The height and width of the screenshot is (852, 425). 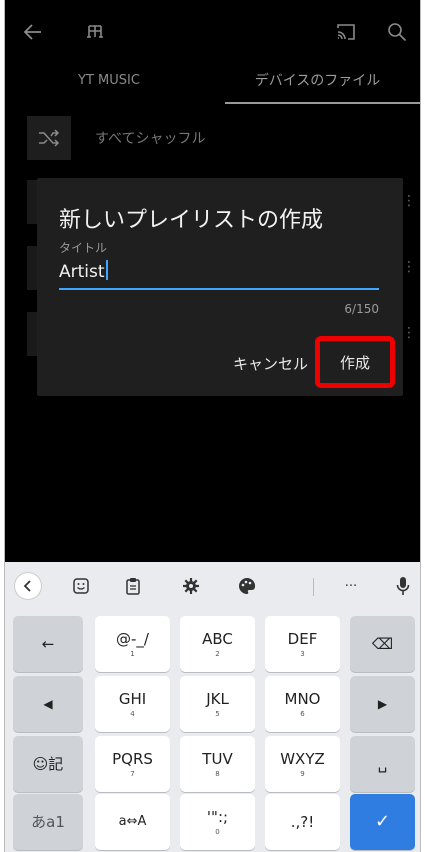 I want to click on emoji-icon, so click(x=81, y=586).